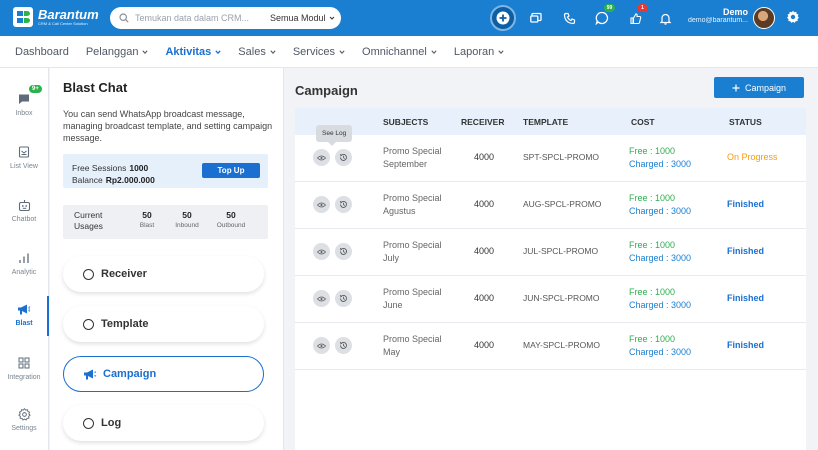 The height and width of the screenshot is (450, 818). Describe the element at coordinates (298, 18) in the screenshot. I see `search-module-label: Semua Modul` at that location.